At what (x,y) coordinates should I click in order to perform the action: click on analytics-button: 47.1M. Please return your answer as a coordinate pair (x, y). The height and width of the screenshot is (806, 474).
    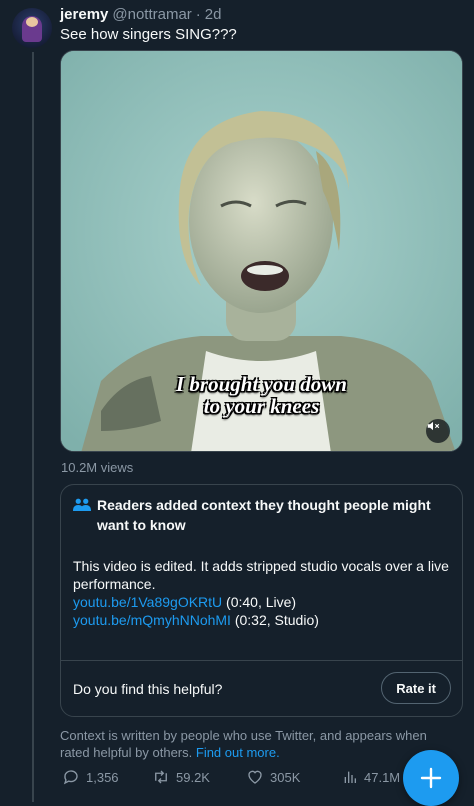
    Looking at the image, I should click on (371, 777).